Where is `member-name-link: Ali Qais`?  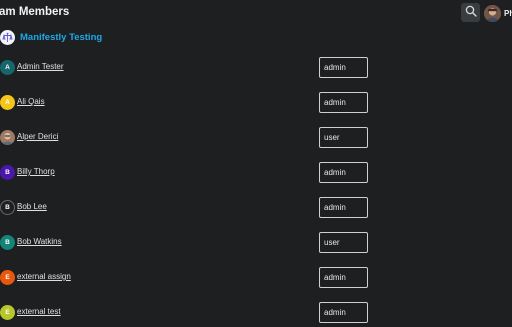
member-name-link: Ali Qais is located at coordinates (31, 101).